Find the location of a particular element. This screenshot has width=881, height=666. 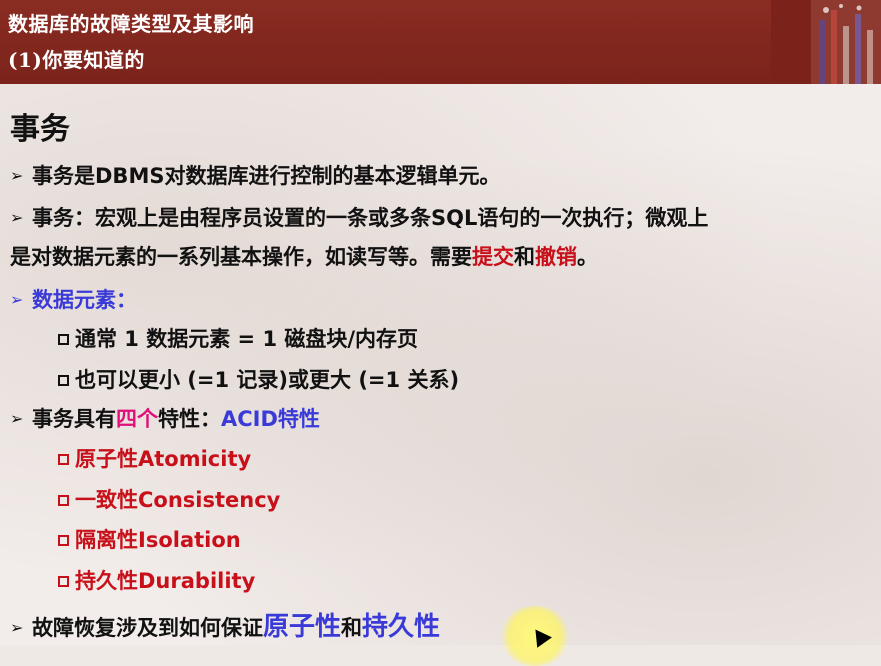

decorative-graphic is located at coordinates (826, 42).